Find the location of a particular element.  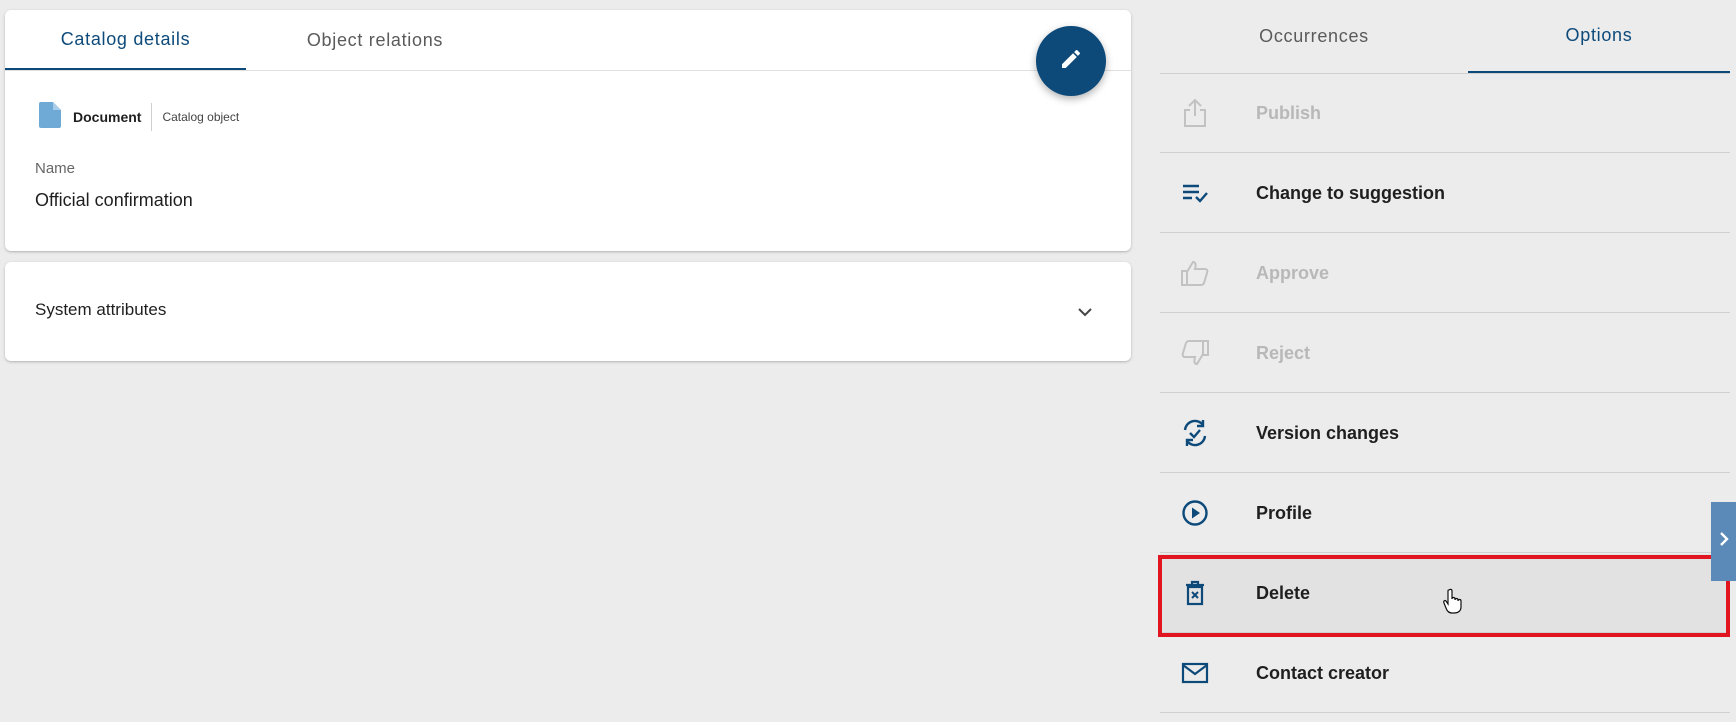

playlist-check-icon is located at coordinates (1195, 193).